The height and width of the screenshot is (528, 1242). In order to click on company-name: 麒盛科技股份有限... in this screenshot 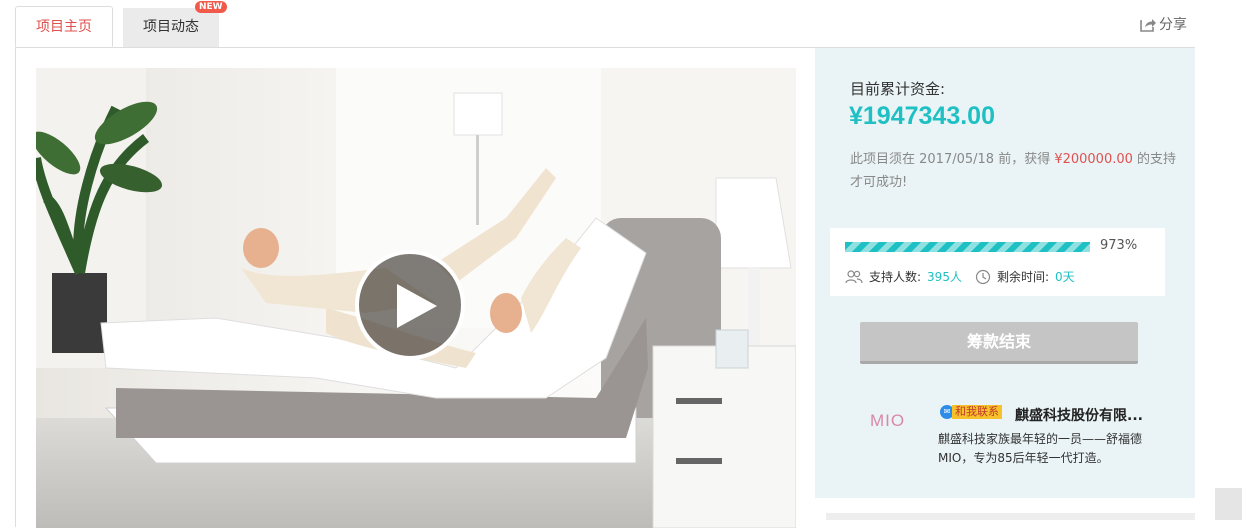, I will do `click(1079, 415)`.